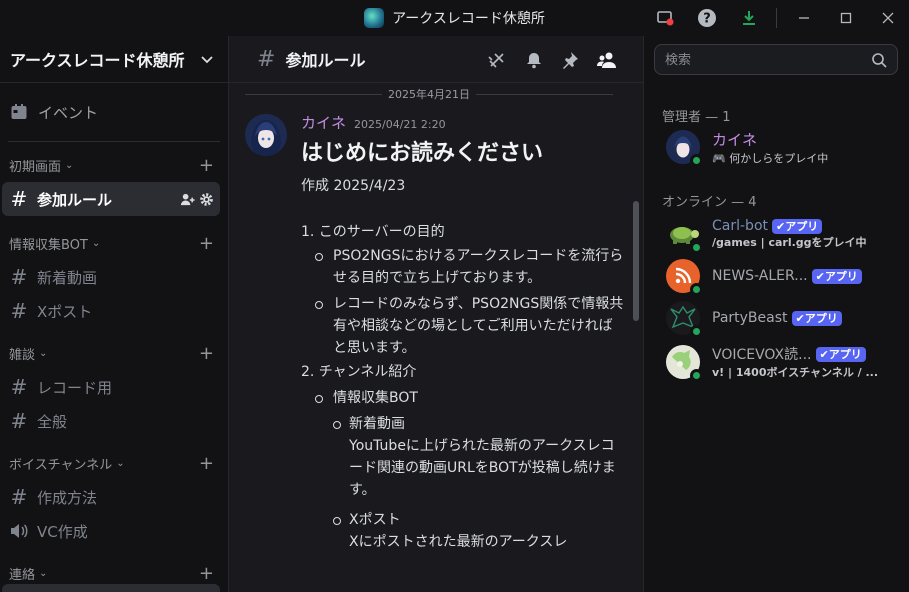  What do you see at coordinates (735, 139) in the screenshot?
I see `member-name: カイネ` at bounding box center [735, 139].